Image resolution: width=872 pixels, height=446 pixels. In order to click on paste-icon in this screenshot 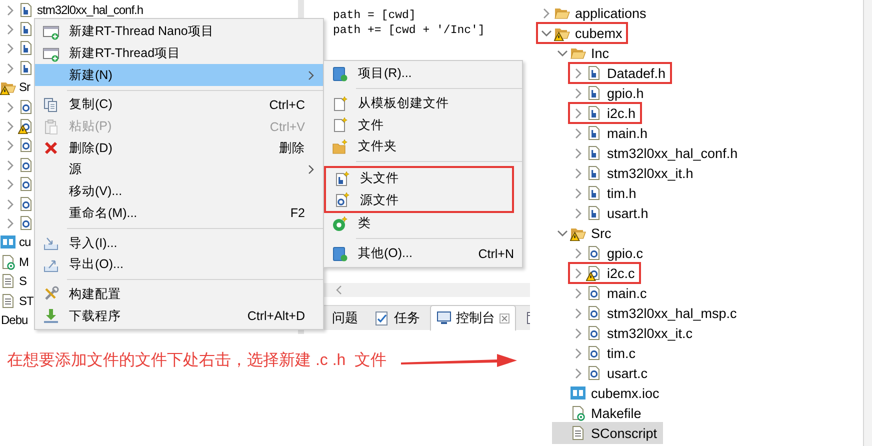, I will do `click(51, 126)`.